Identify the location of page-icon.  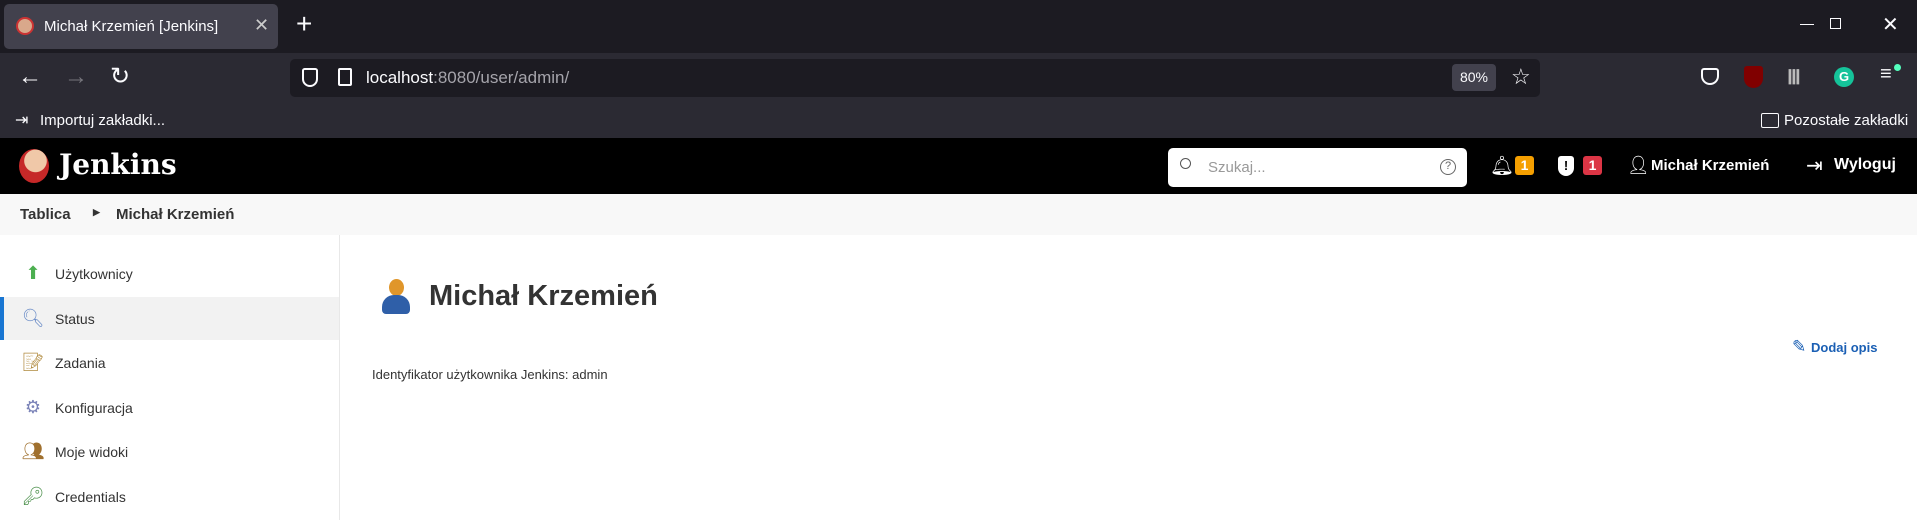
(345, 77).